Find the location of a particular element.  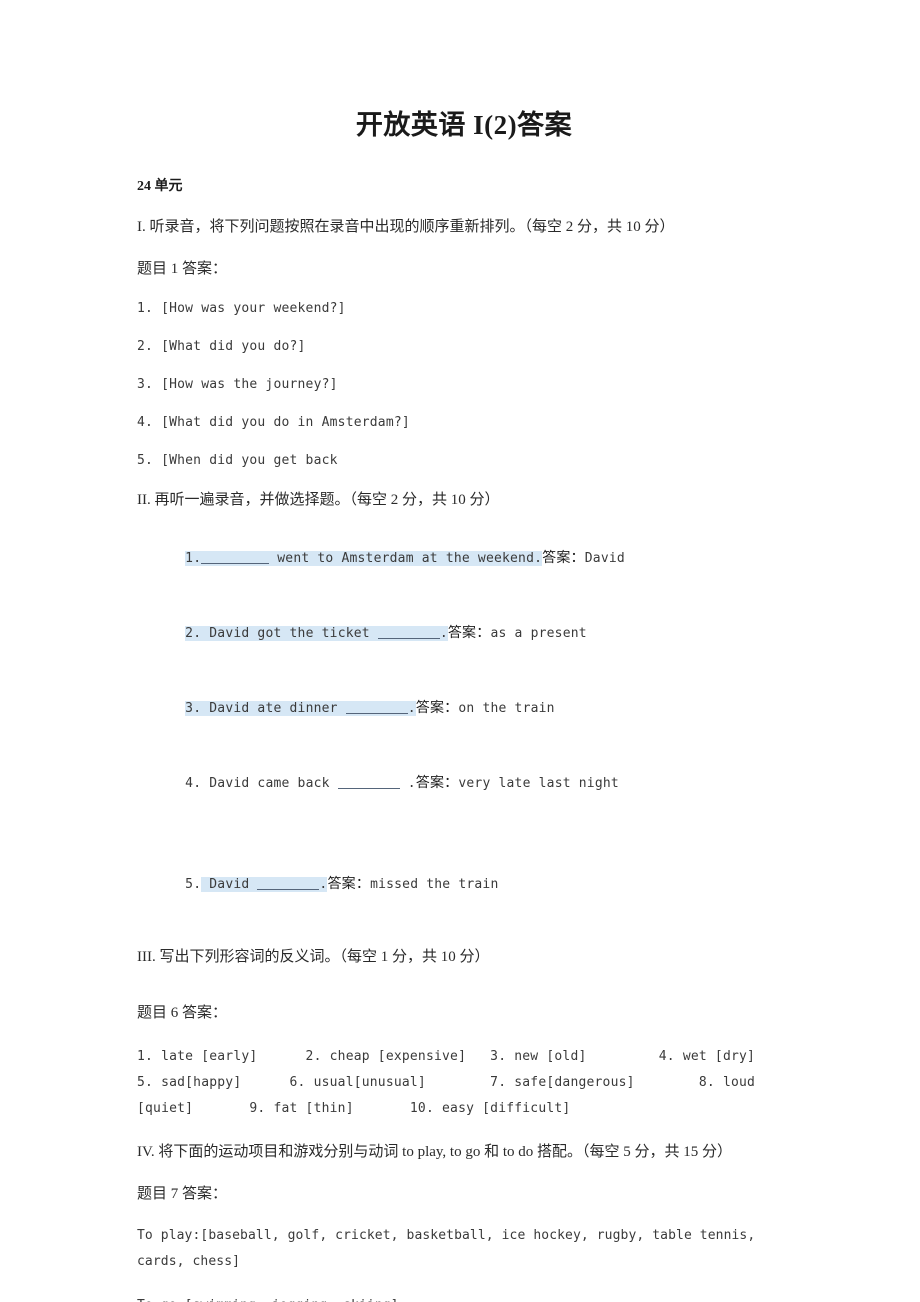

answer-value: on the train is located at coordinates (506, 708).